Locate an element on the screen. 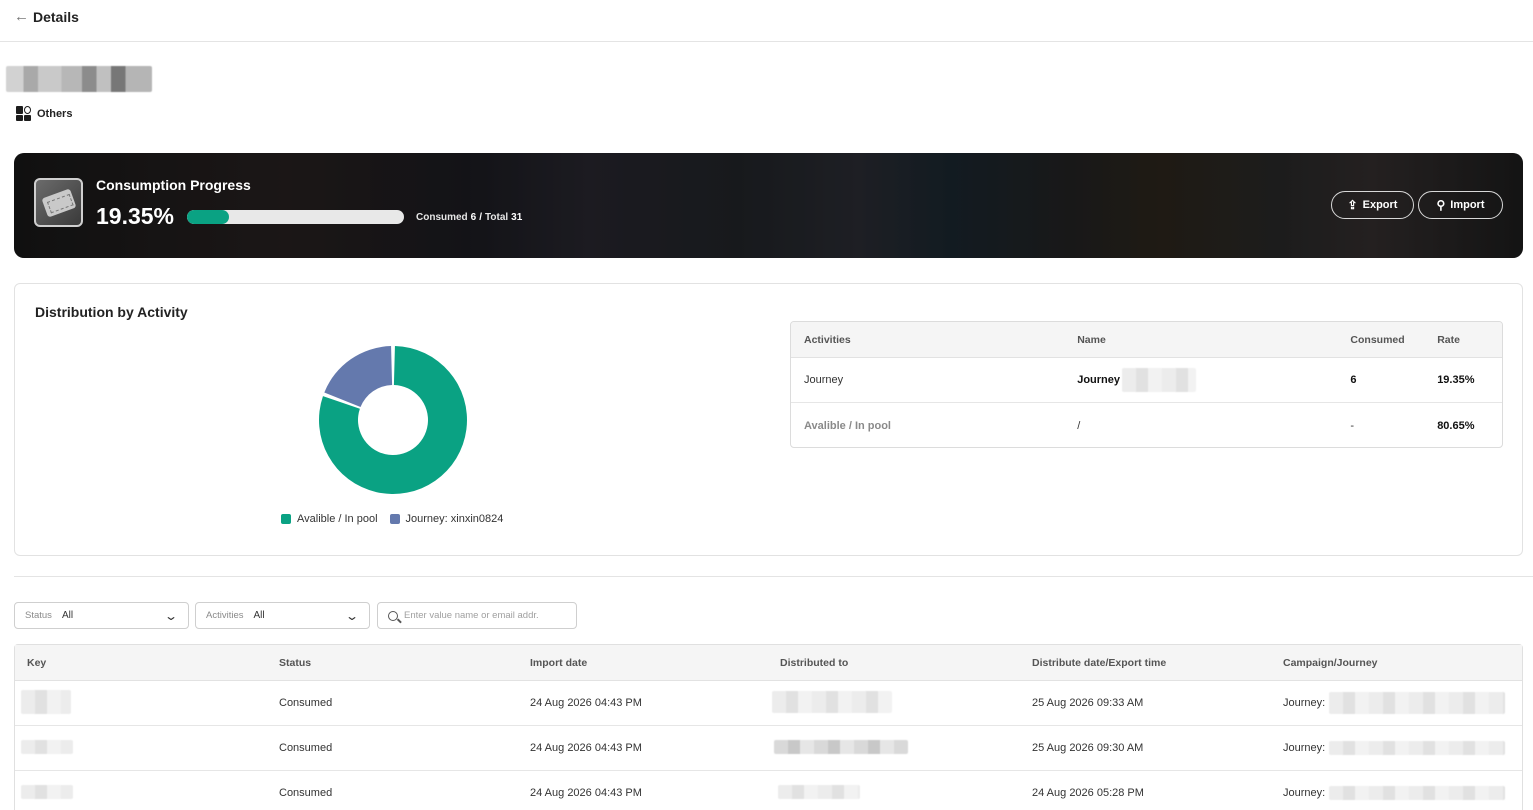 This screenshot has height=810, width=1533. column-activities: Activities is located at coordinates (827, 339).